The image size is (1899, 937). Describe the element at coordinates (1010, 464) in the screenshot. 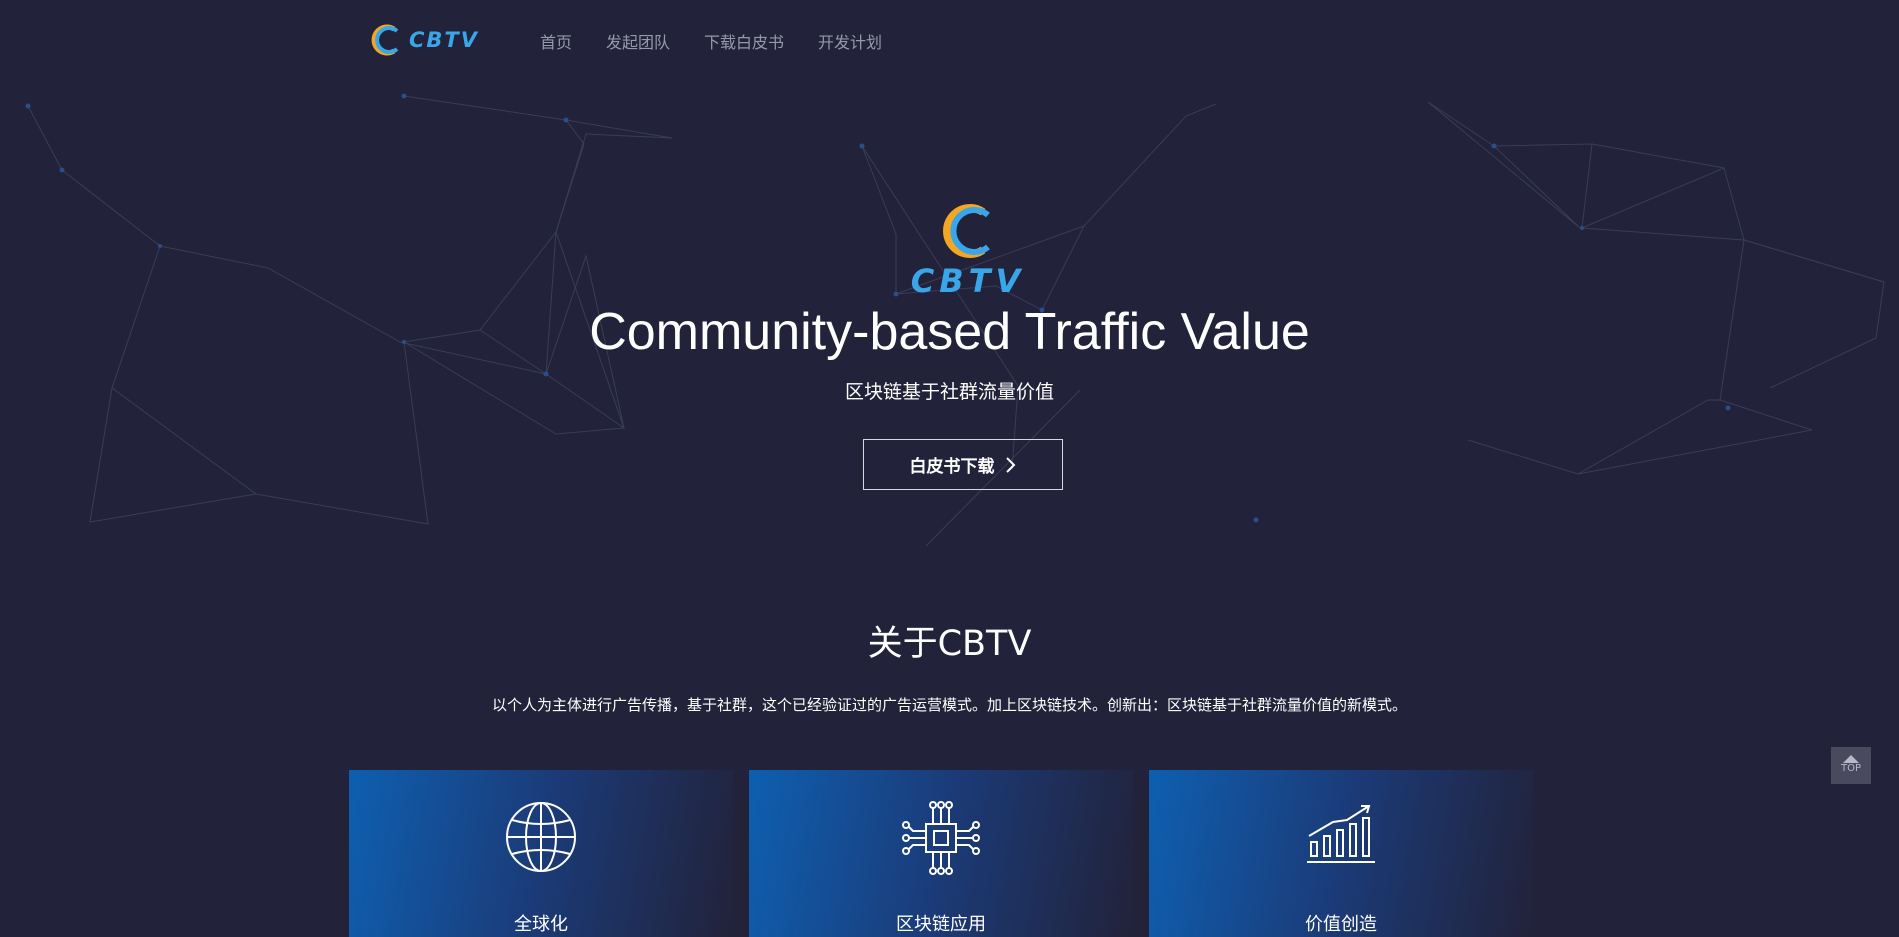

I see `chevron-right-icon` at that location.